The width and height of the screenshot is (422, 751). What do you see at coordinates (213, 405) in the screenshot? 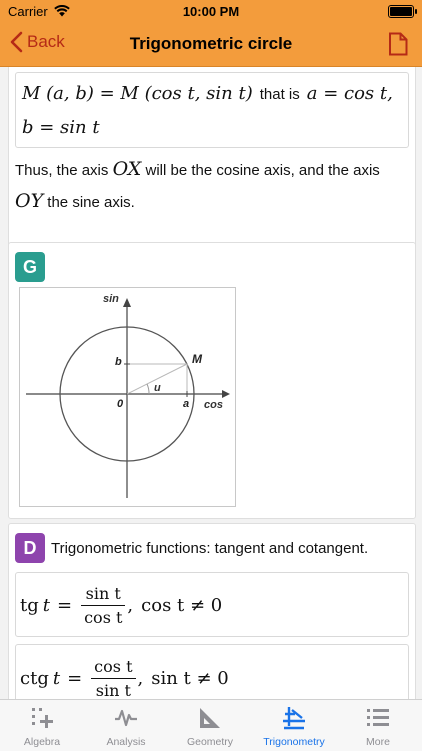
I see `label-cos: cos` at bounding box center [213, 405].